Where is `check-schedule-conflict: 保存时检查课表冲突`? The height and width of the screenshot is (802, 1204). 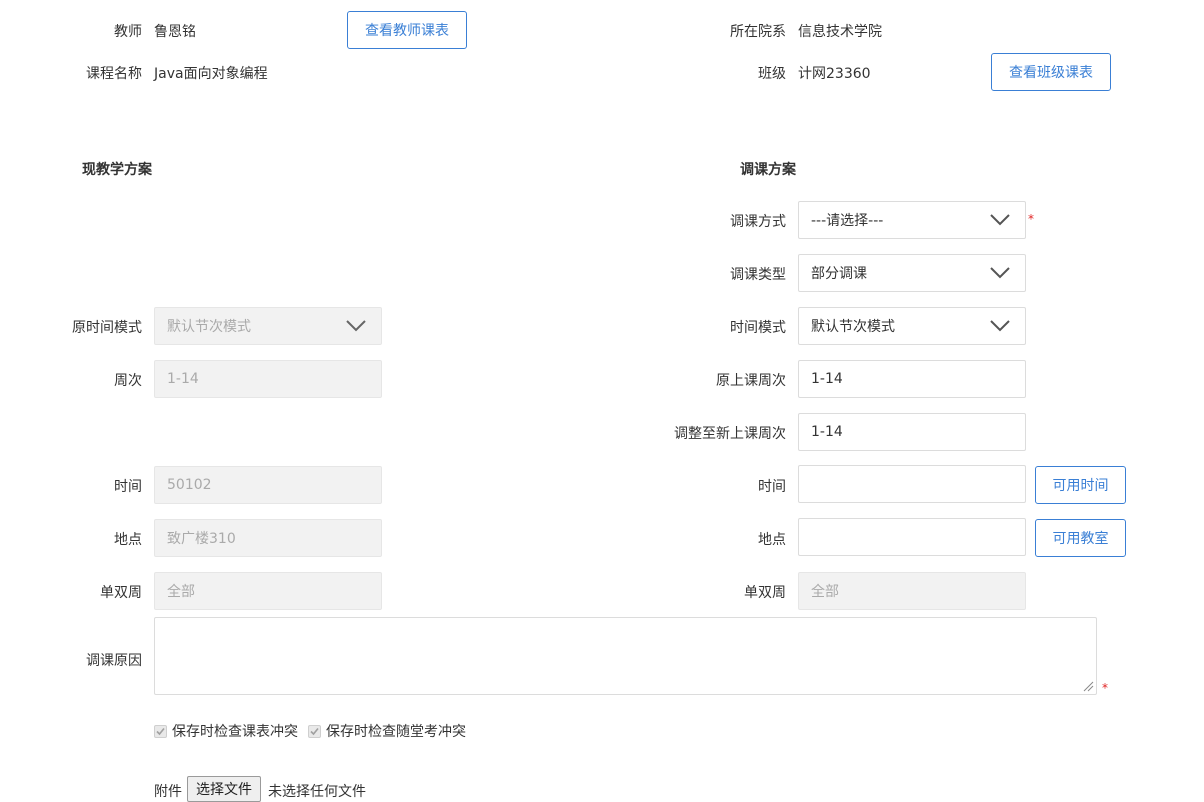
check-schedule-conflict: 保存时检查课表冲突 is located at coordinates (226, 731).